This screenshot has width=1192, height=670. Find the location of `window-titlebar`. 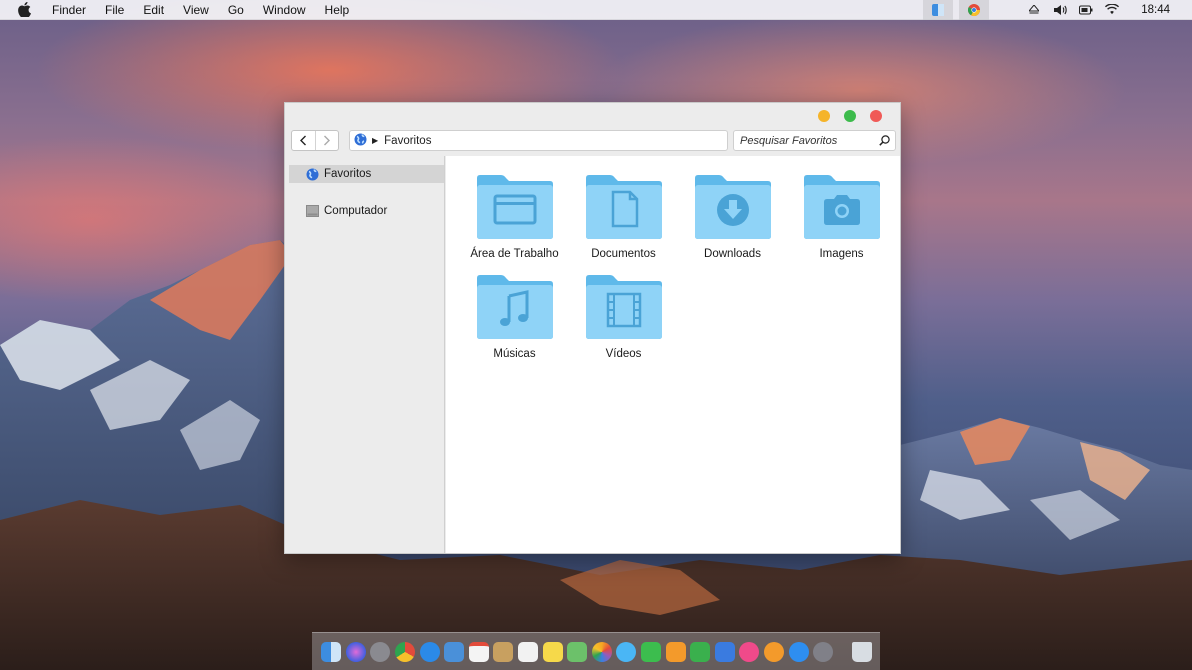

window-titlebar is located at coordinates (592, 116).